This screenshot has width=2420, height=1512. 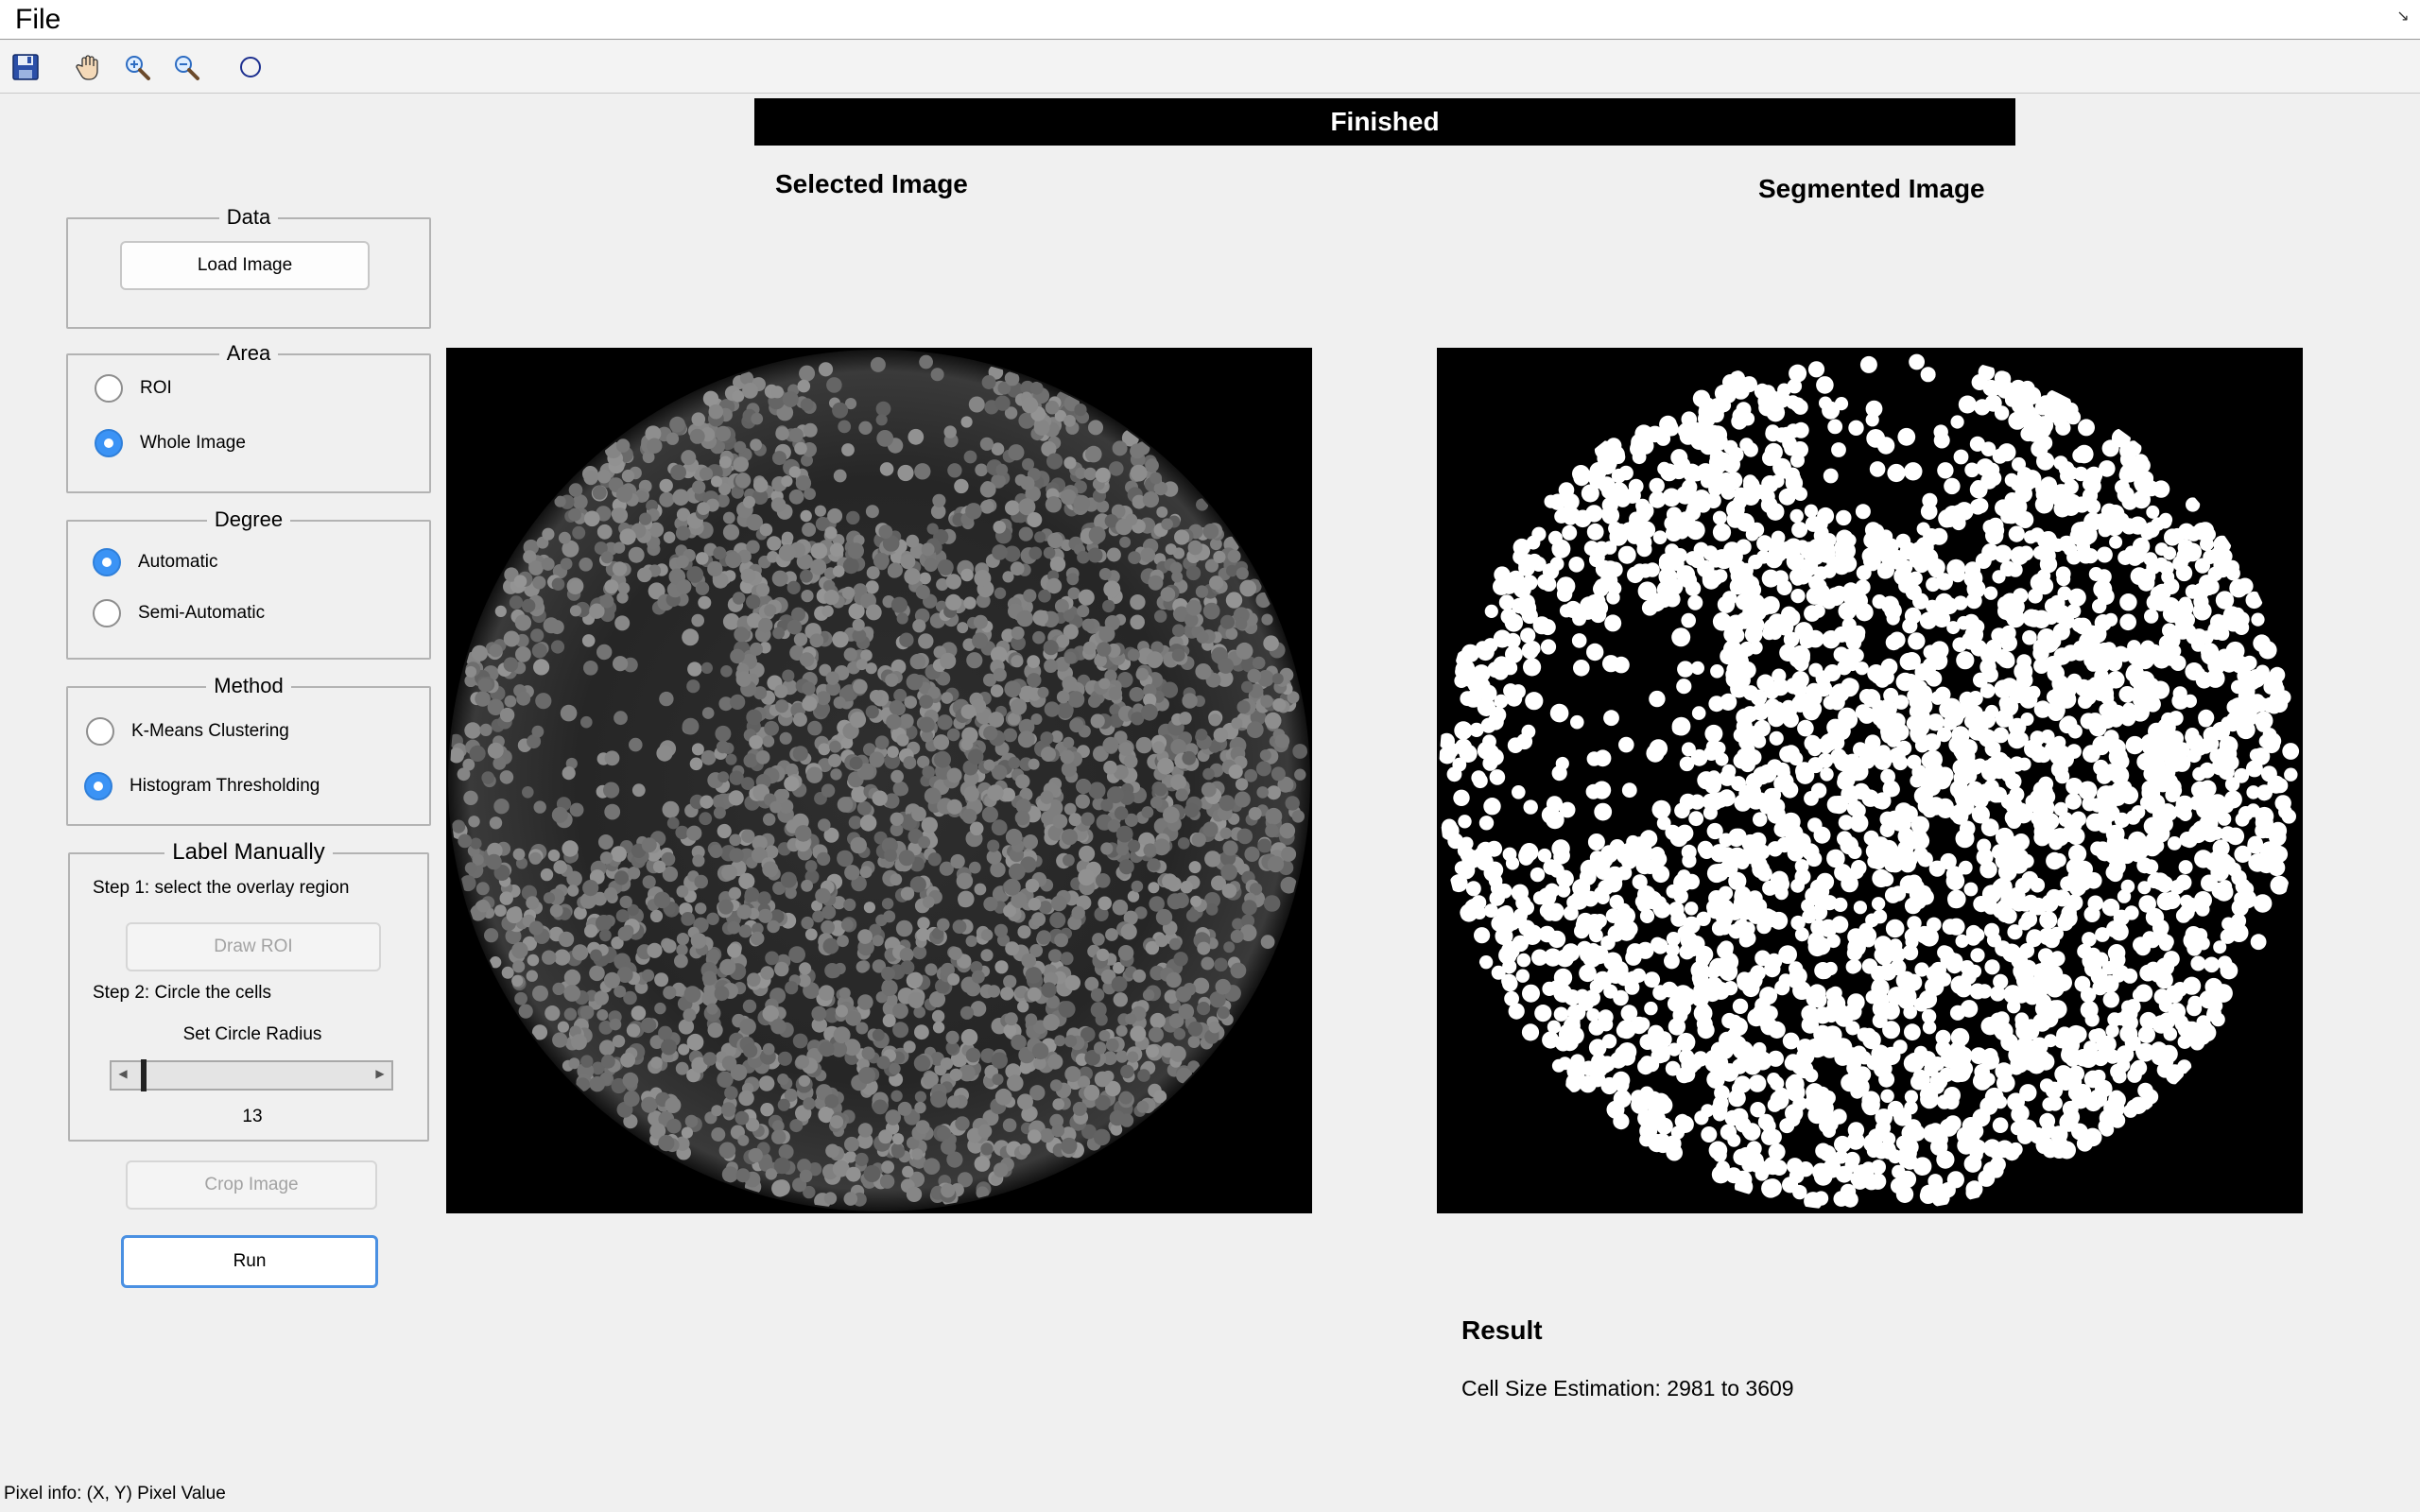 I want to click on status-banner: Finished, so click(x=1384, y=122).